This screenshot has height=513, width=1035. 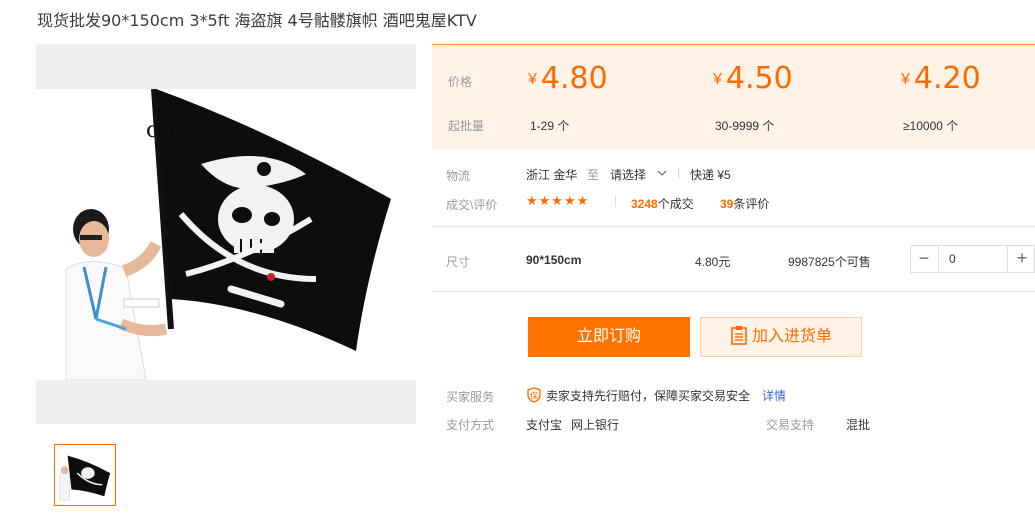 I want to click on product-title: 现货批发90*150cm 3*5ft 海盗旗 4号骷髅旗帜 酒吧鬼屋KTV, so click(x=257, y=20).